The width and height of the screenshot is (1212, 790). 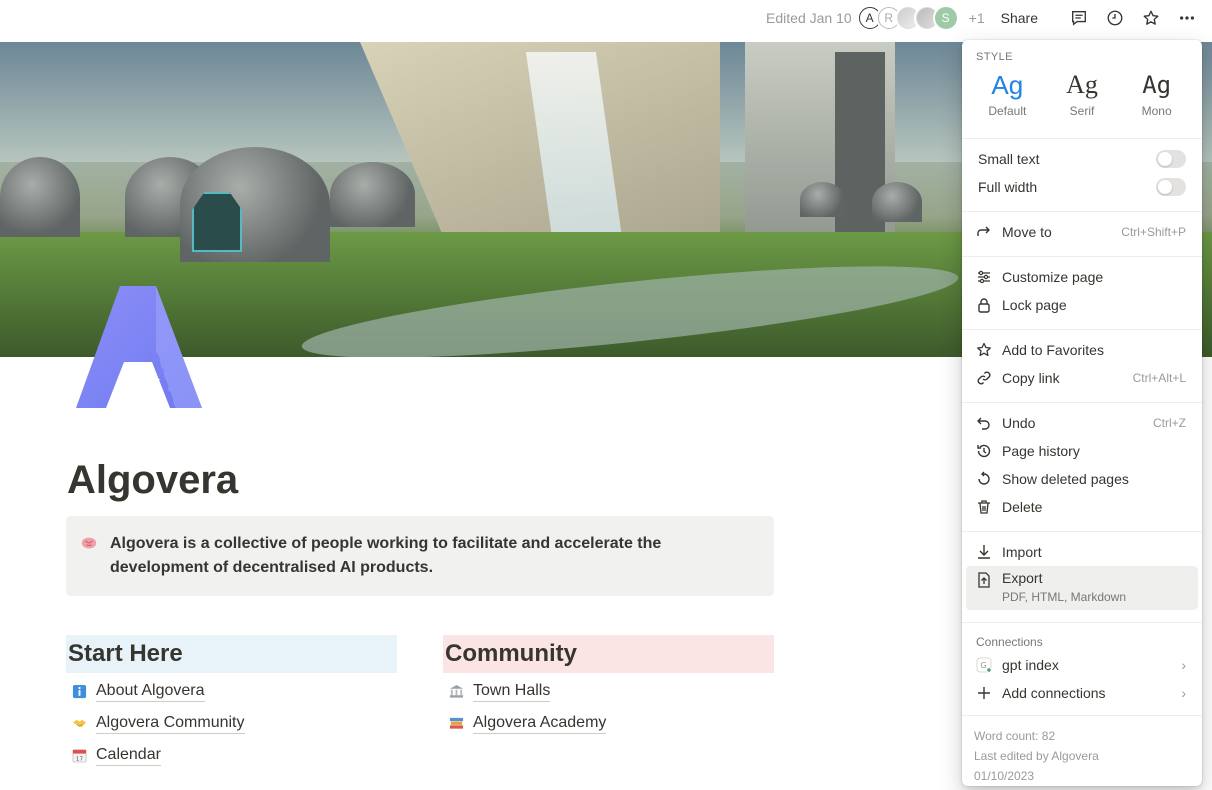 What do you see at coordinates (1082, 507) in the screenshot?
I see `delete-item: Delete` at bounding box center [1082, 507].